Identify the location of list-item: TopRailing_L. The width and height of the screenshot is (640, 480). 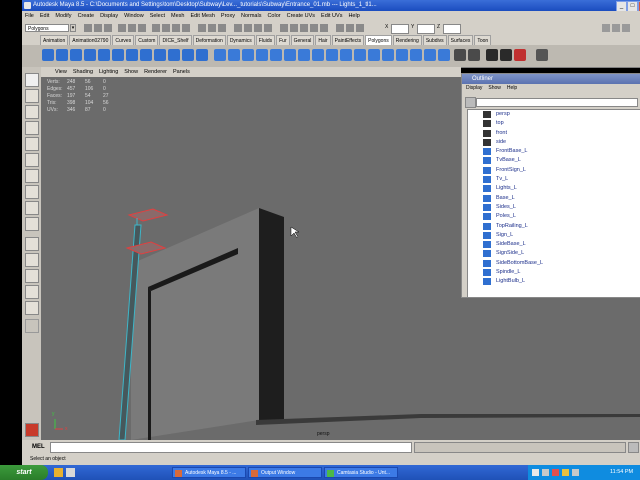
(554, 226).